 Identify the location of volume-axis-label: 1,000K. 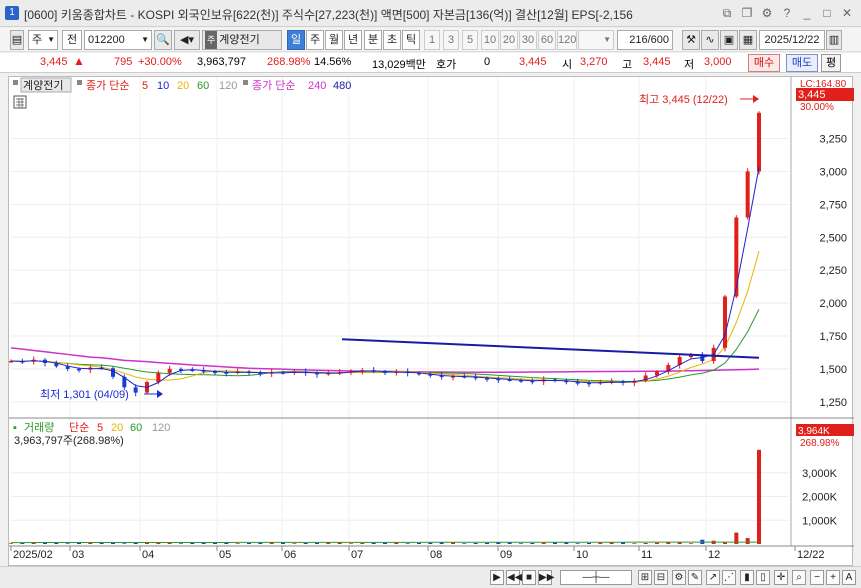
(820, 521).